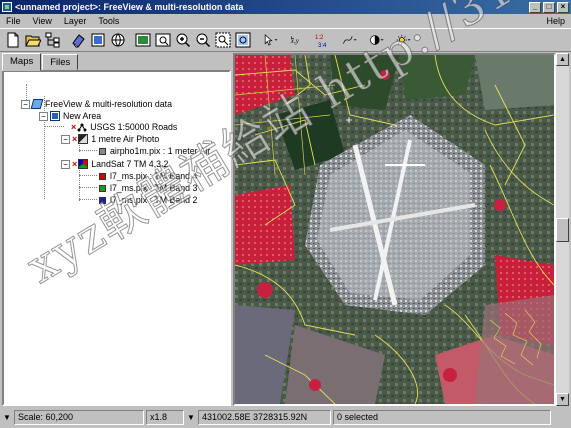 Image resolution: width=571 pixels, height=428 pixels. Describe the element at coordinates (13, 21) in the screenshot. I see `menu-file: File` at that location.